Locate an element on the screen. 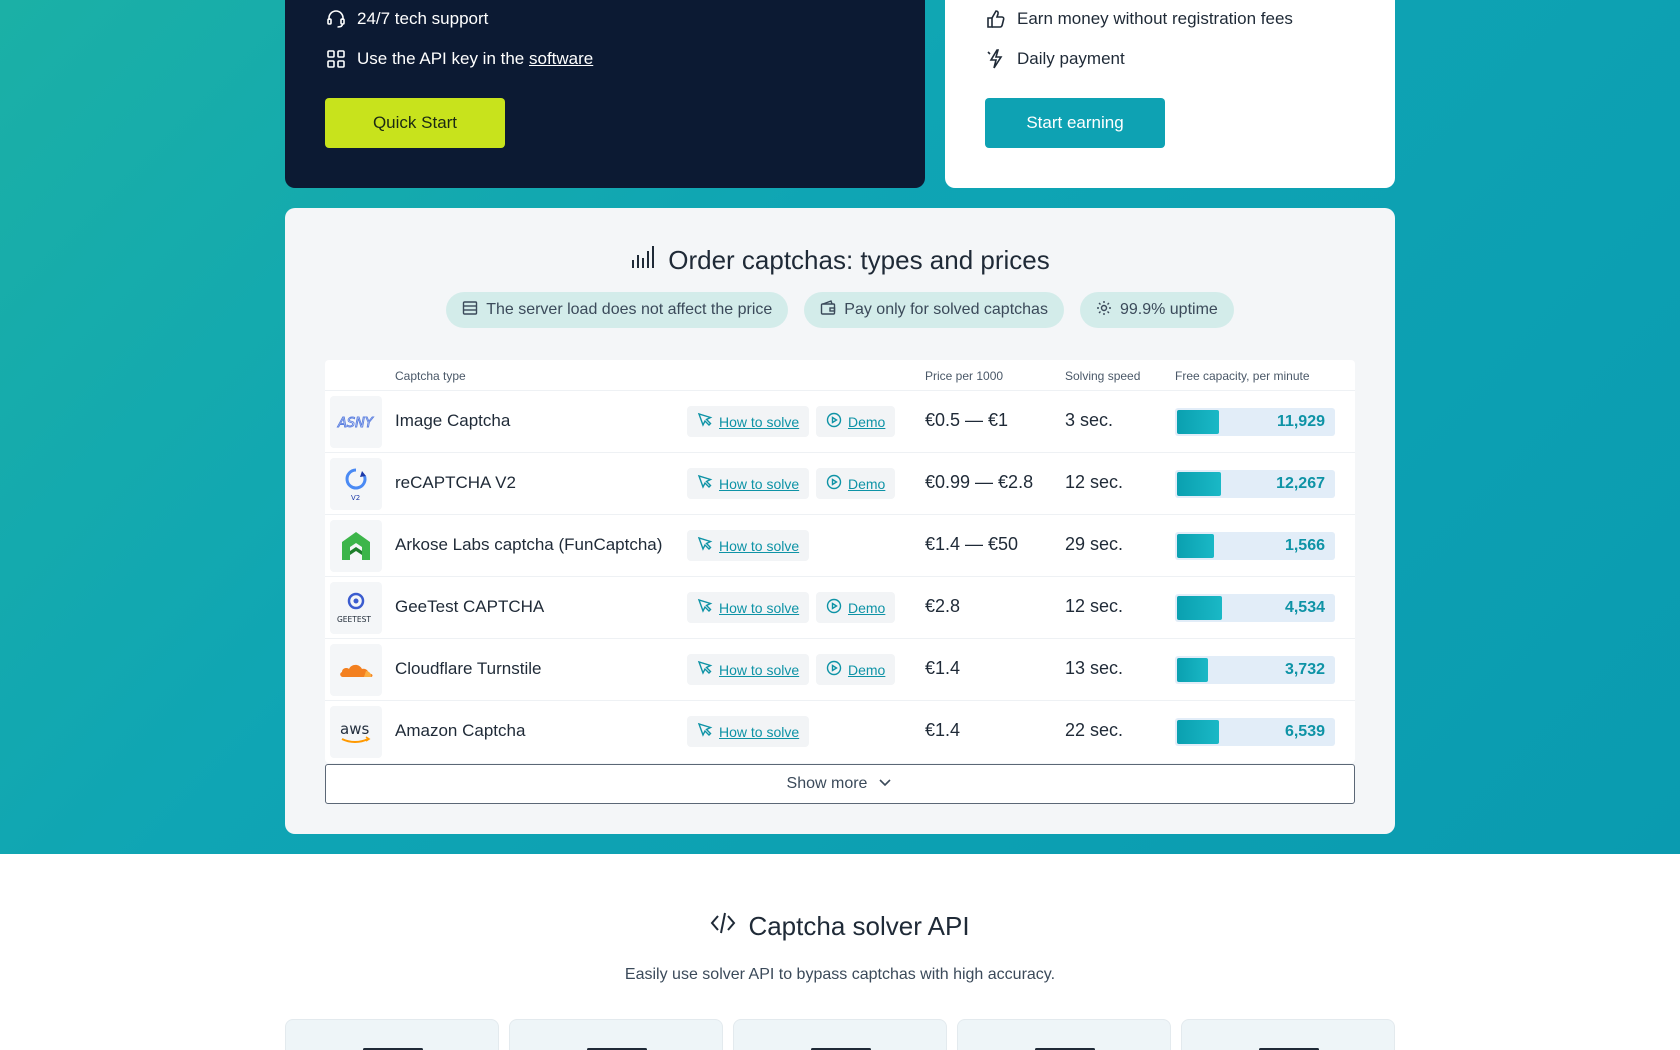 Image resolution: width=1680 pixels, height=1050 pixels. quick-start-button: Quick Start is located at coordinates (415, 123).